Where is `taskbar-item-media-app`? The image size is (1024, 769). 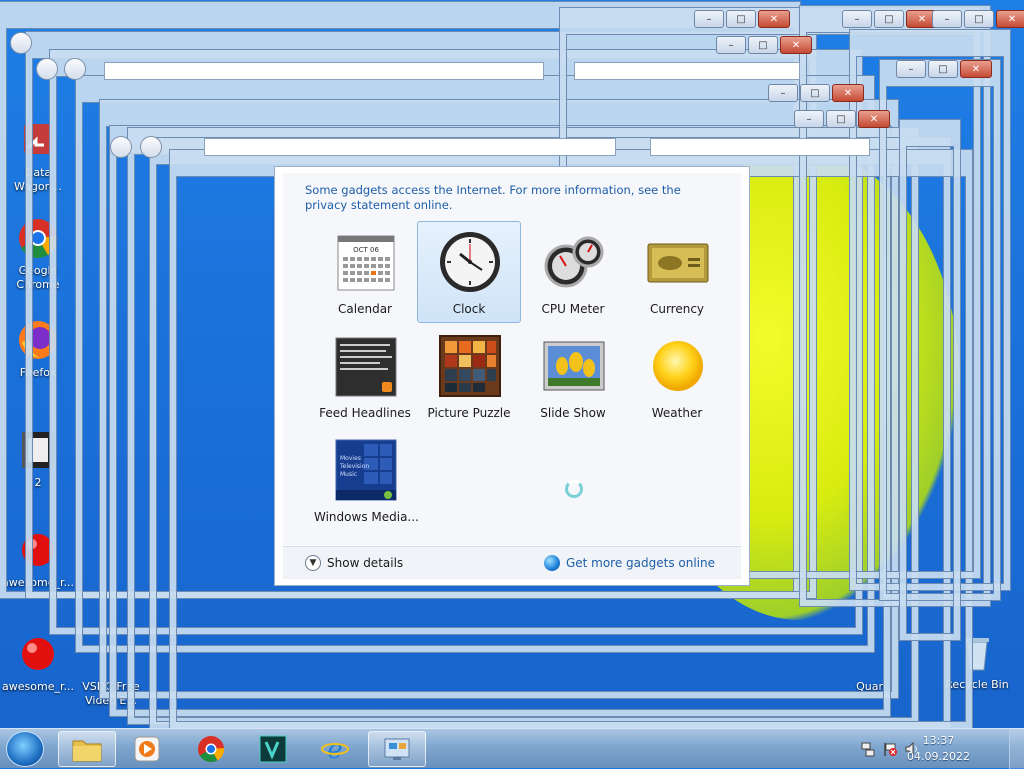 taskbar-item-media-app is located at coordinates (273, 749).